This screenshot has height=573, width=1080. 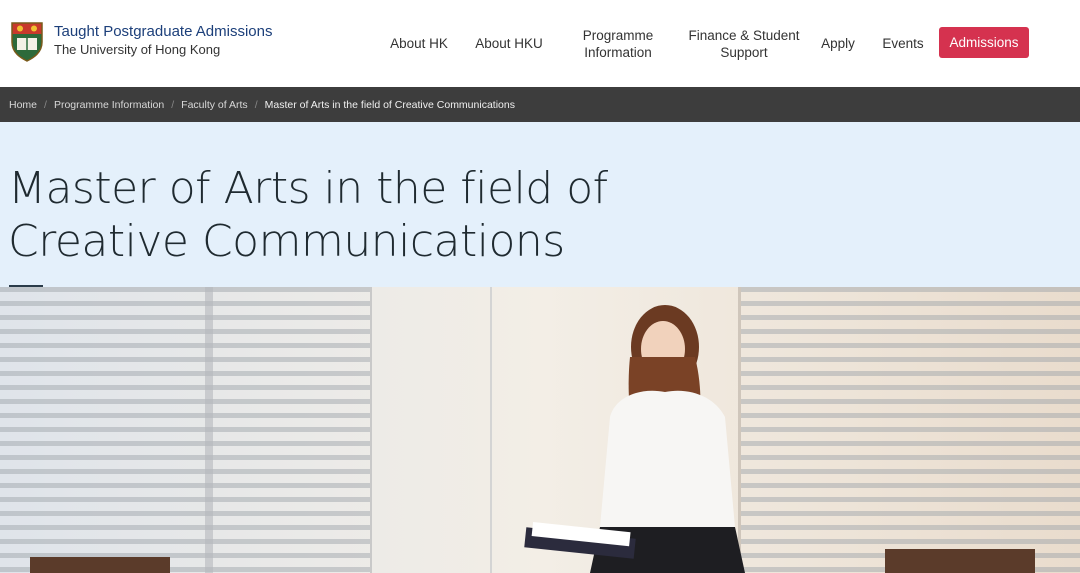 What do you see at coordinates (137, 49) in the screenshot?
I see `brand-subtitle: The University of Hong Kong` at bounding box center [137, 49].